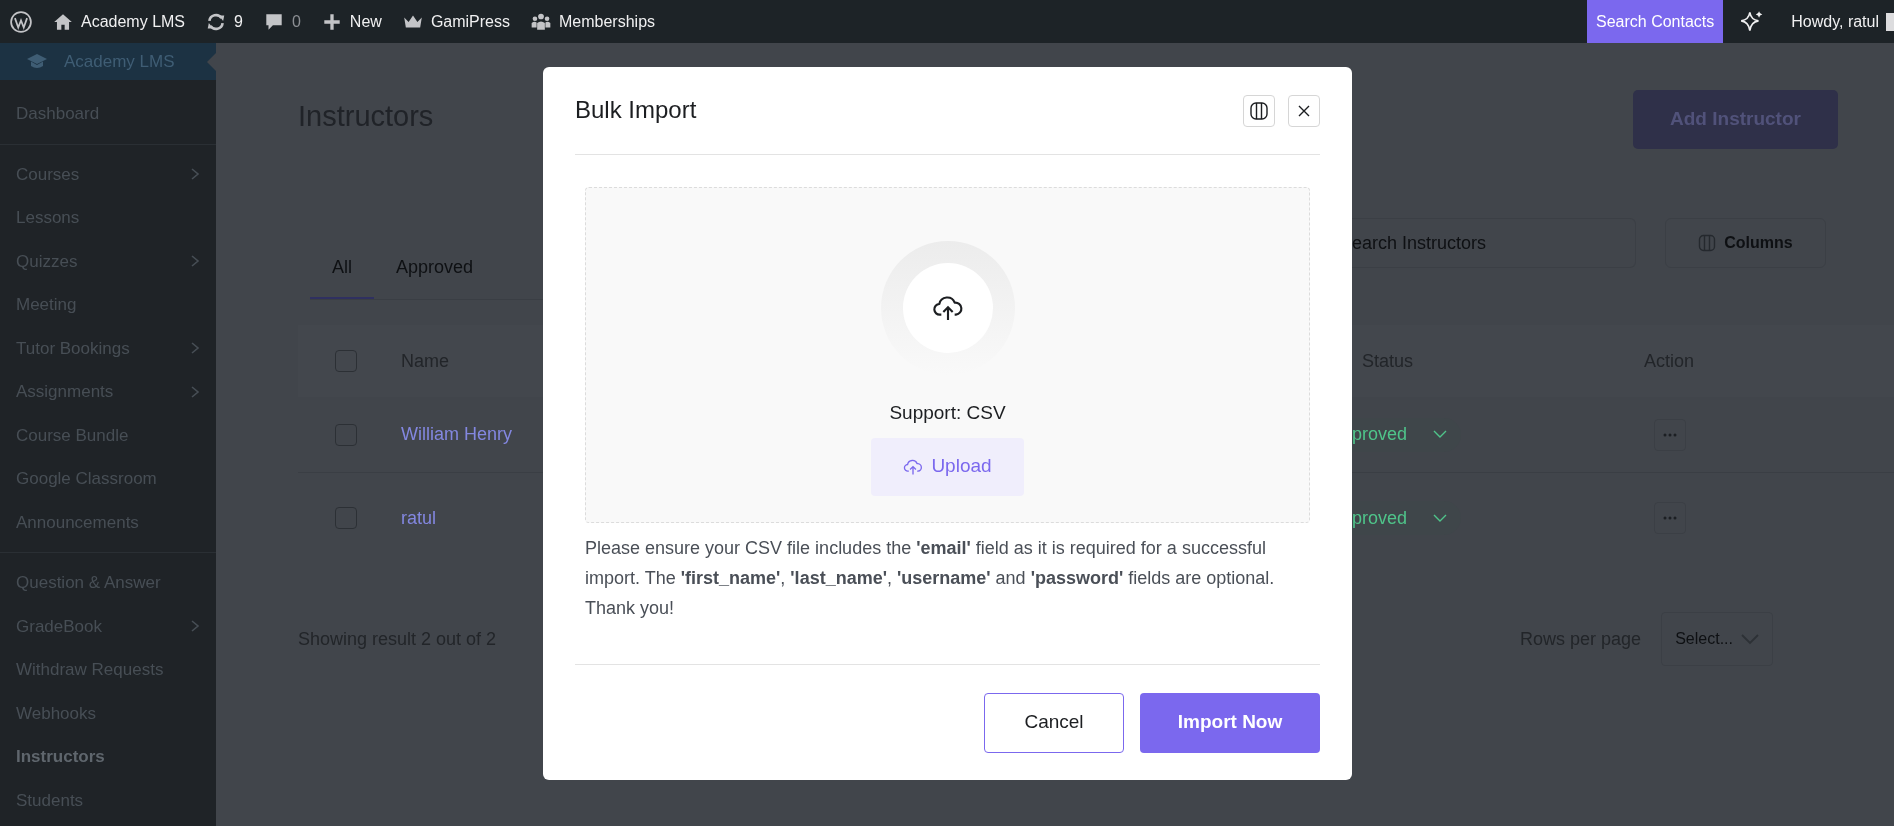  Describe the element at coordinates (238, 21) in the screenshot. I see `toolbar-link: 9` at that location.